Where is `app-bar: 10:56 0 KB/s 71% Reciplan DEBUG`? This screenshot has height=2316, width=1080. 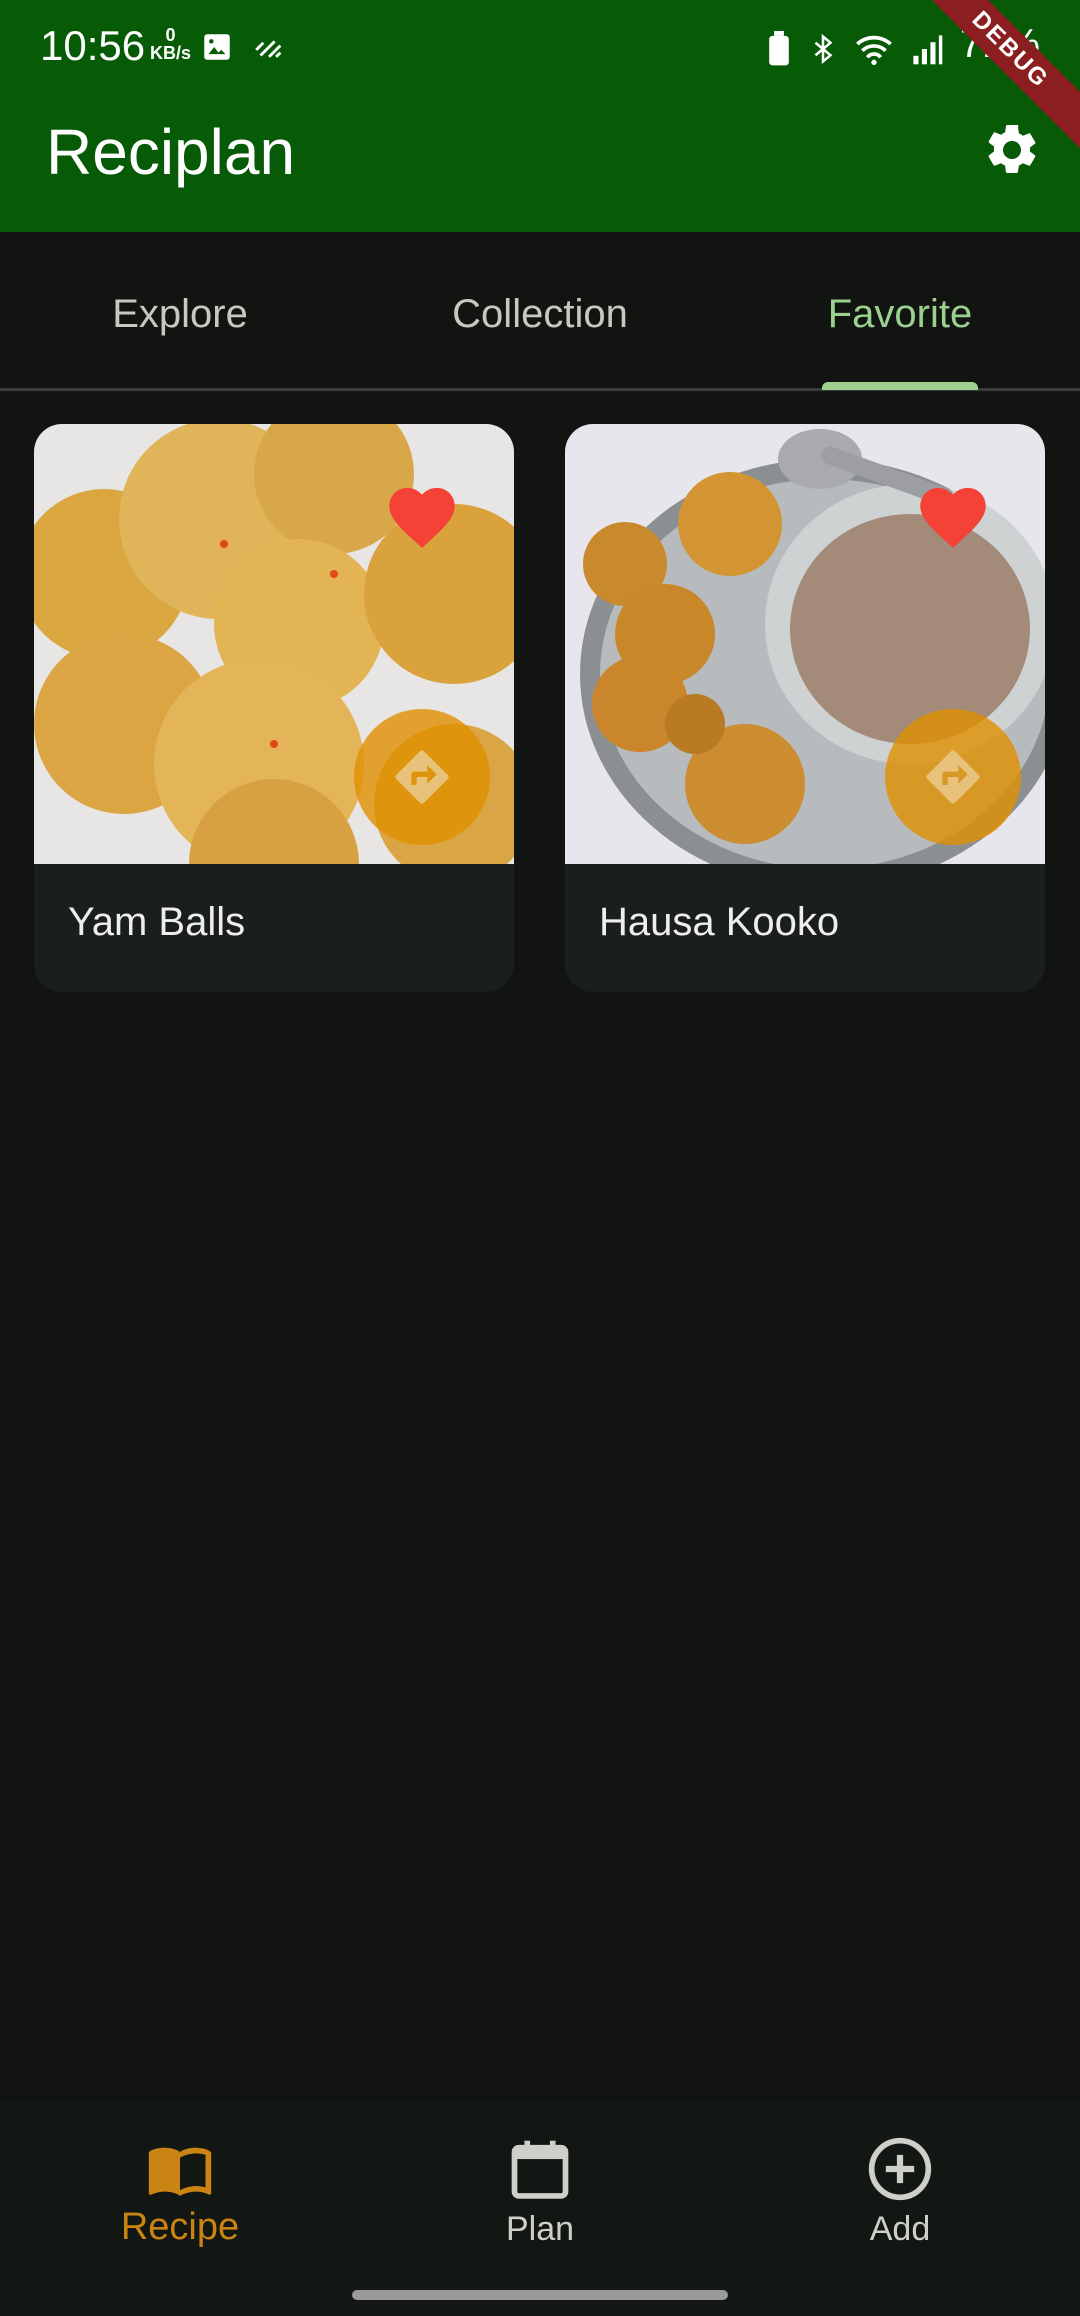 app-bar: 10:56 0 KB/s 71% Reciplan DEBUG is located at coordinates (540, 116).